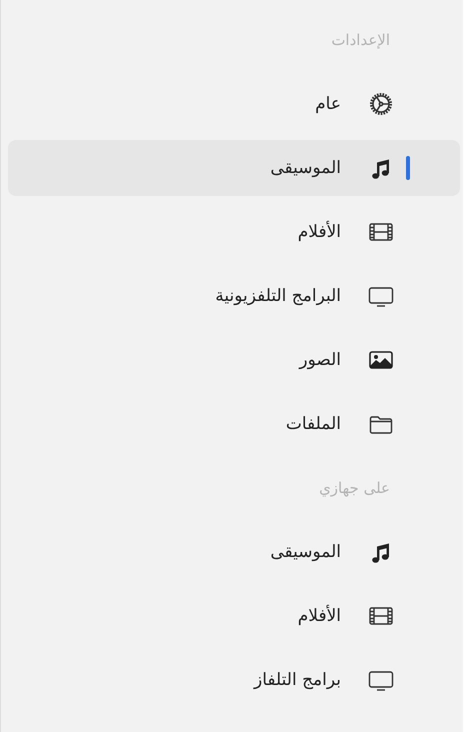  I want to click on sidebar-item: الصور, so click(234, 360).